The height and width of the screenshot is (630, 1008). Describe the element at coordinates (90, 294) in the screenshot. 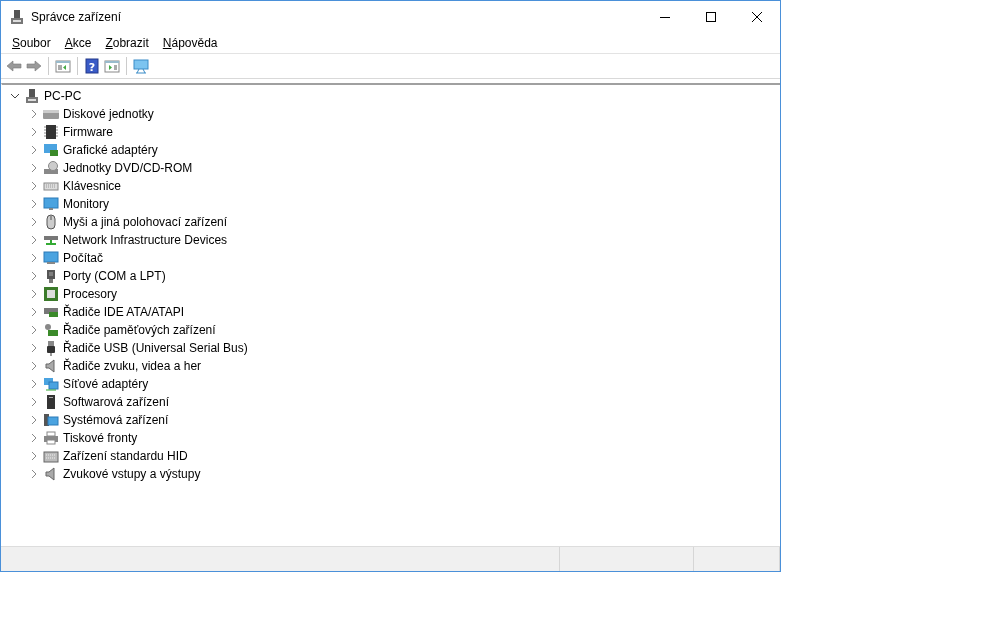

I see `tree-item: Procesory` at that location.